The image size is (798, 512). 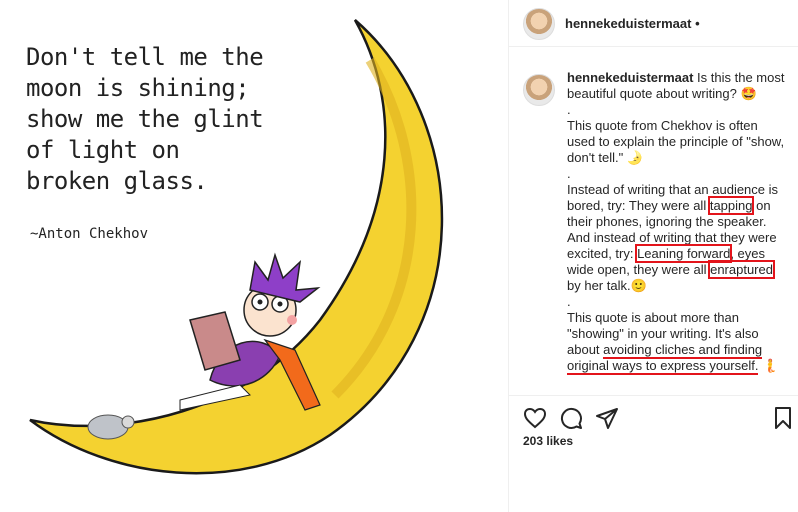 I want to click on quote-line: broken glass., so click(x=117, y=181).